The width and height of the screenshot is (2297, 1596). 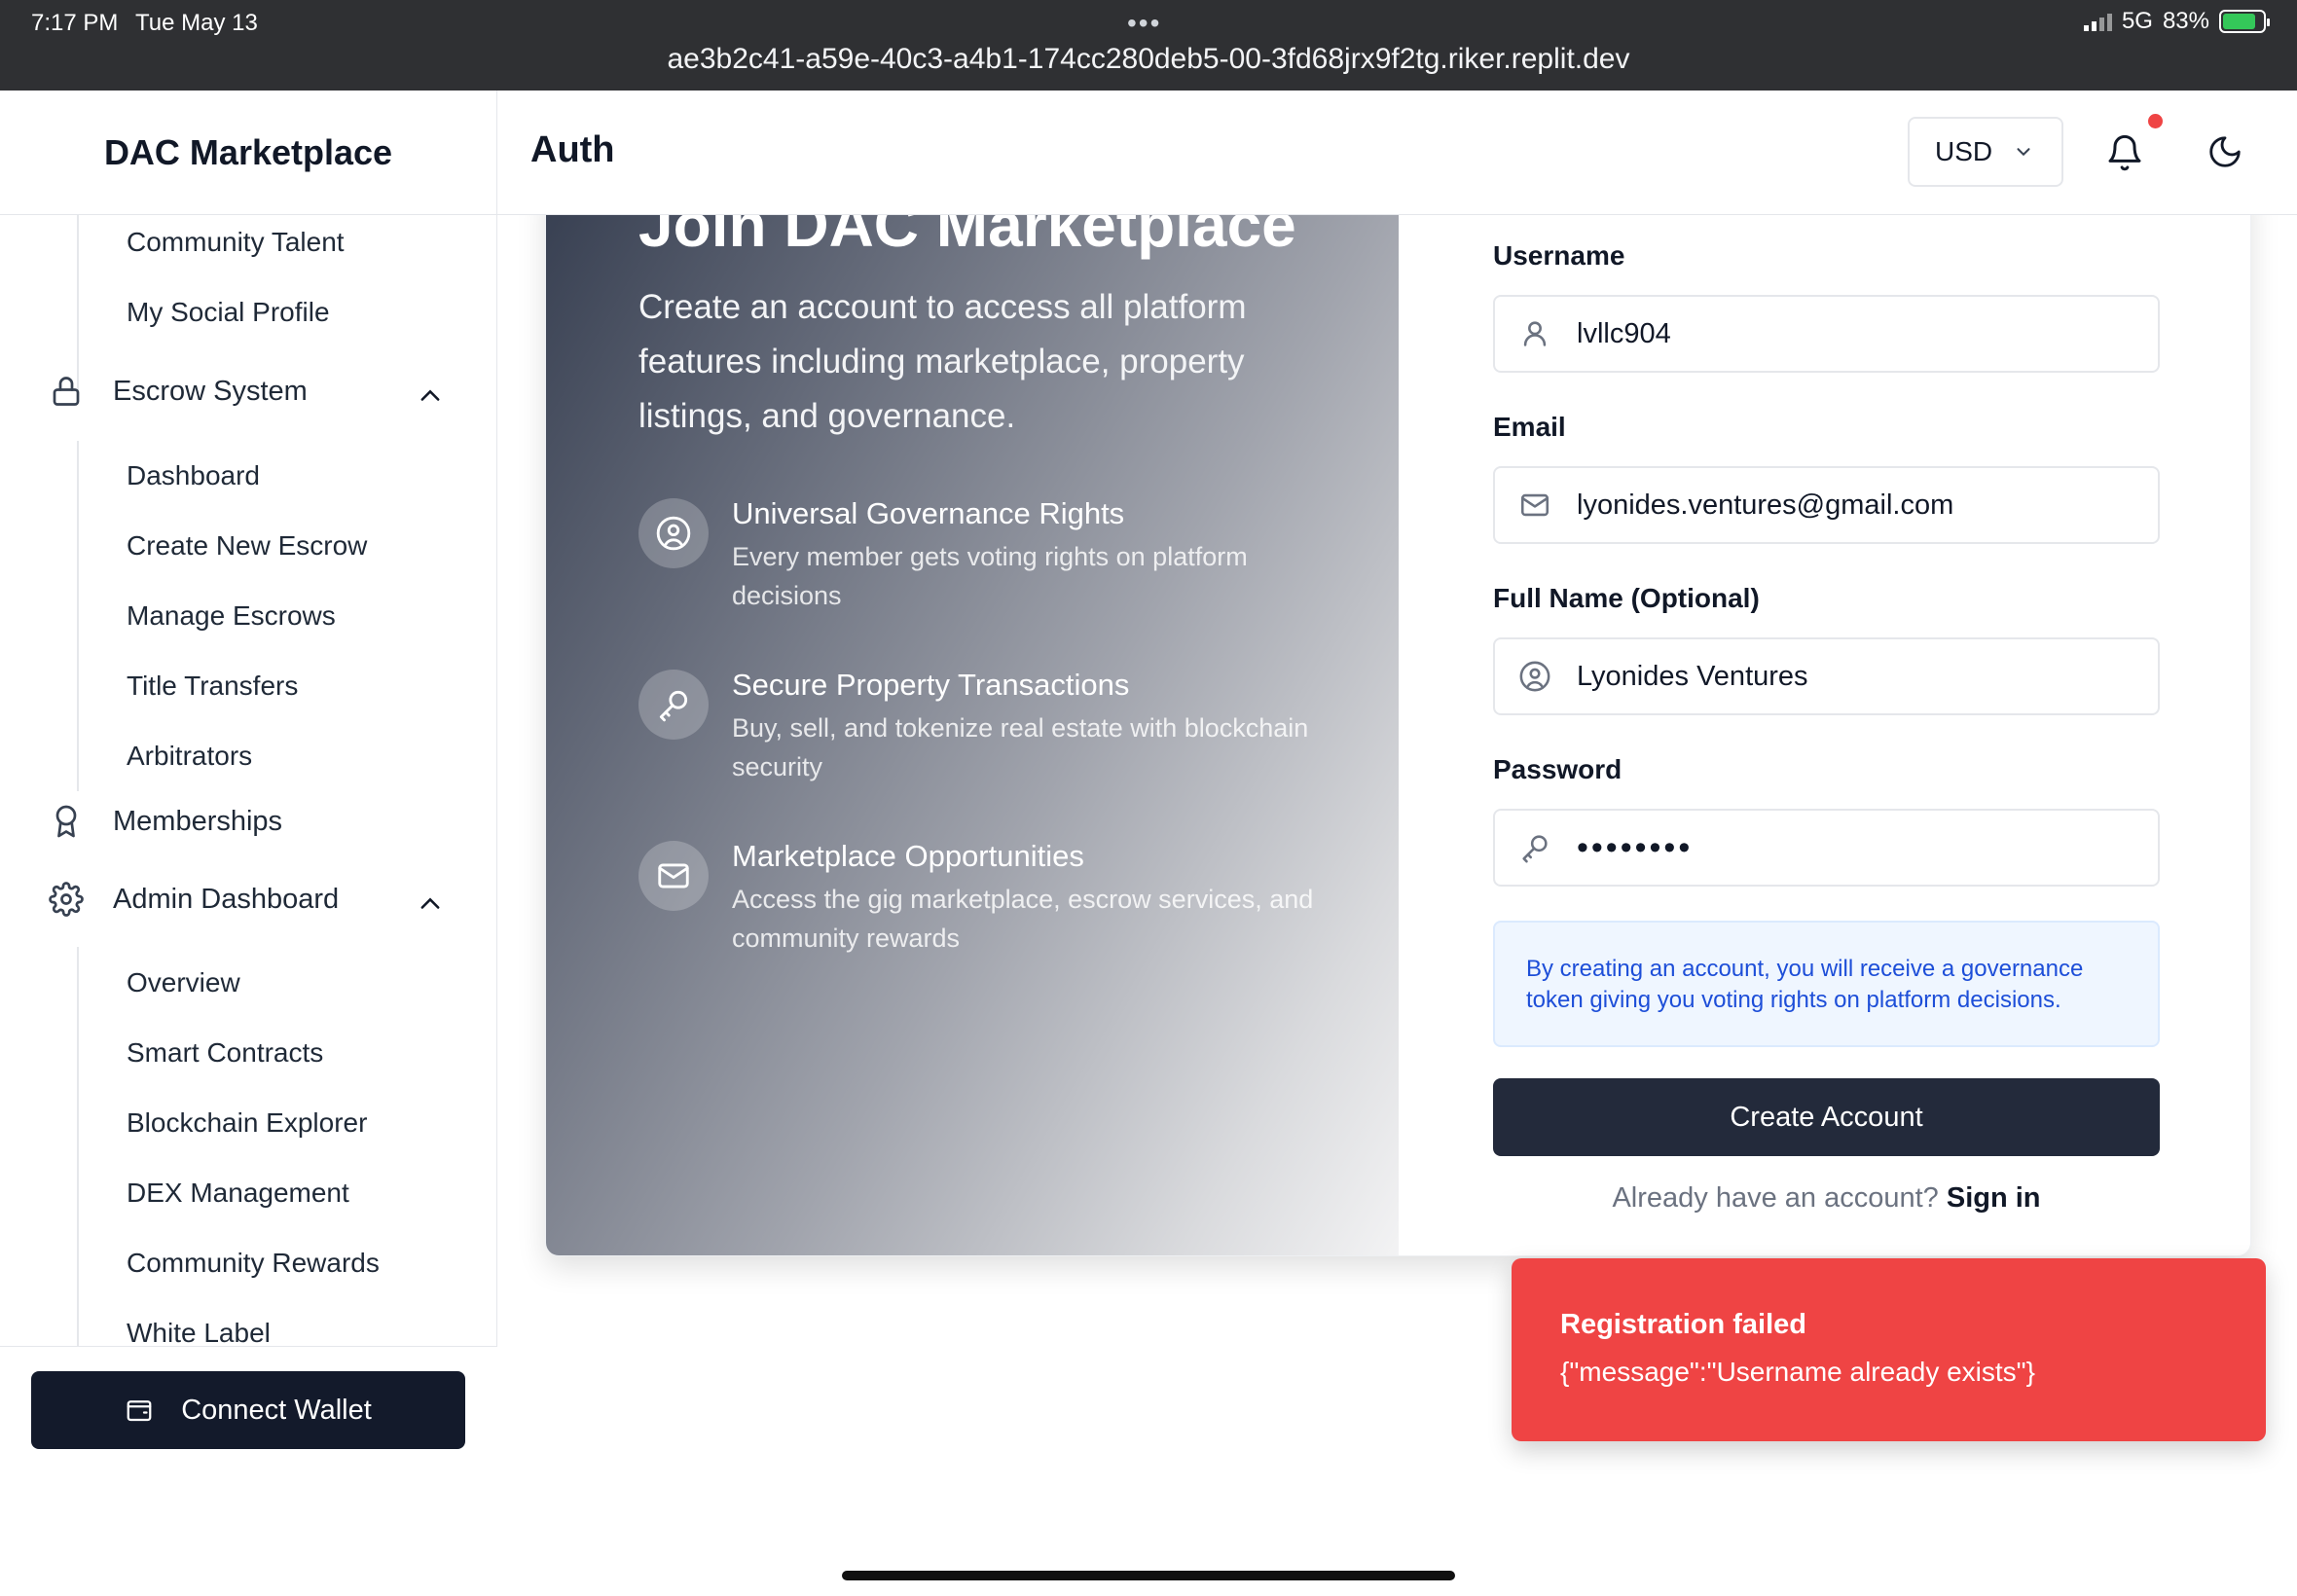 I want to click on sidebar-section-label: Escrow System, so click(x=210, y=391).